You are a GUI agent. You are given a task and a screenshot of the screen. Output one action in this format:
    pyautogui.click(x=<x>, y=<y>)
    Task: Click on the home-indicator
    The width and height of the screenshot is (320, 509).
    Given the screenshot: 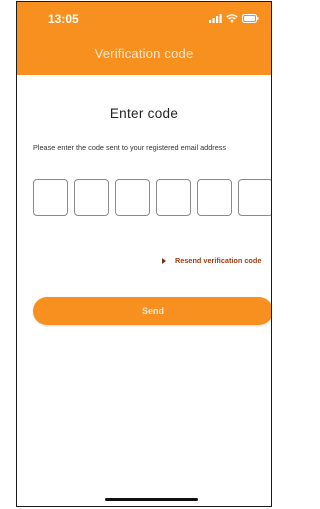 What is the action you would take?
    pyautogui.click(x=151, y=499)
    